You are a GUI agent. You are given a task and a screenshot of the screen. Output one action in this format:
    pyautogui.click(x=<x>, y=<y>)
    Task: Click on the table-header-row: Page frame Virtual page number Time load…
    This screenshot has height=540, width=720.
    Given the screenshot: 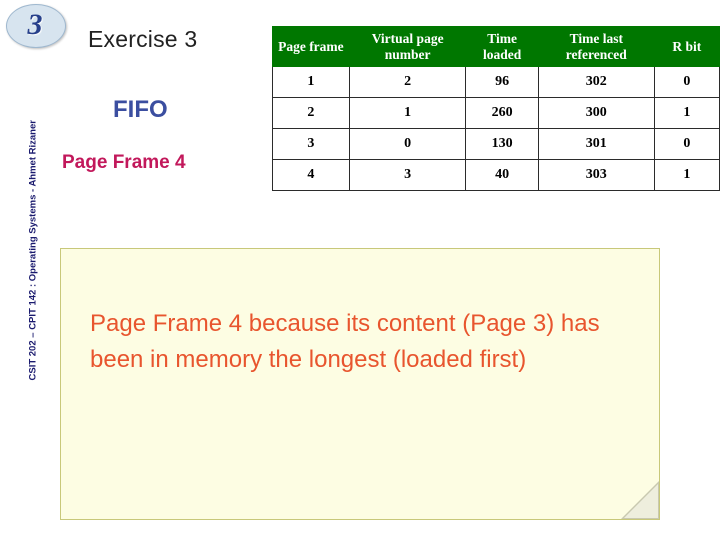 What is the action you would take?
    pyautogui.click(x=496, y=46)
    